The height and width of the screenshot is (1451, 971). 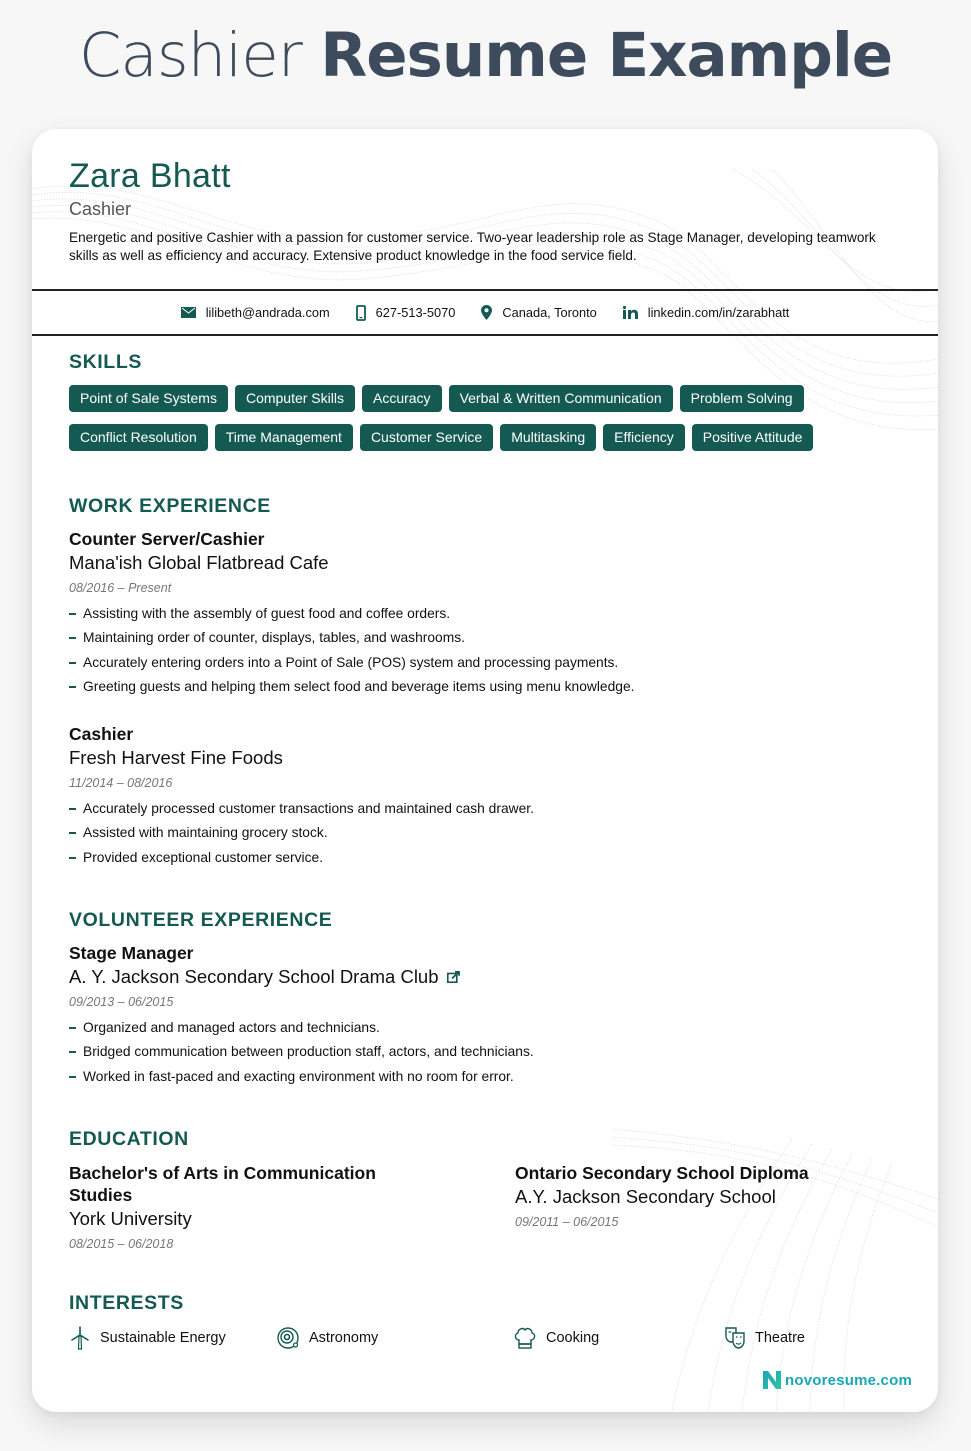 I want to click on interests-heading: INTERESTS, so click(x=126, y=1303).